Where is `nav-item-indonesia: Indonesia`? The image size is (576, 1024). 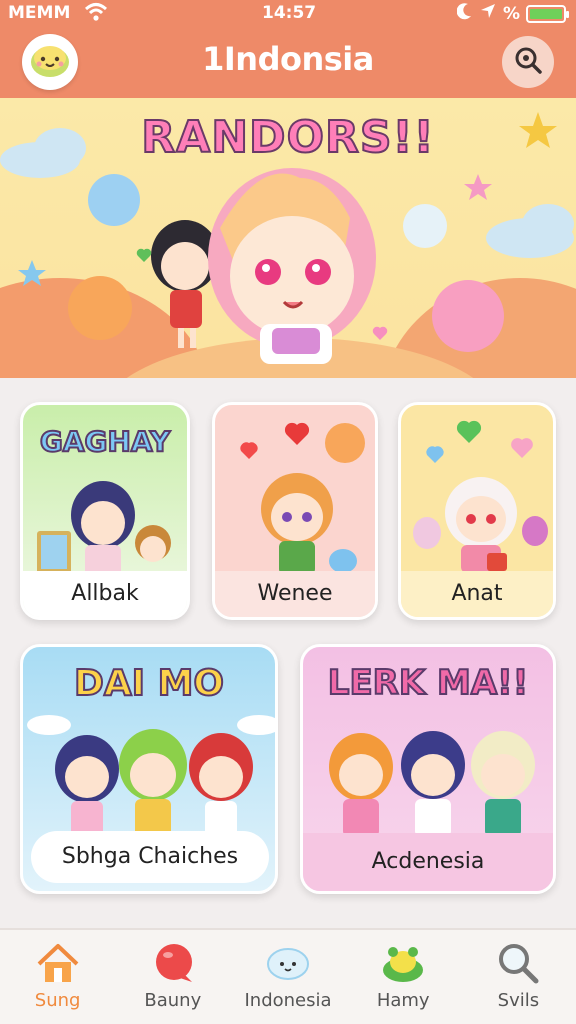
nav-item-indonesia: Indonesia is located at coordinates (287, 977).